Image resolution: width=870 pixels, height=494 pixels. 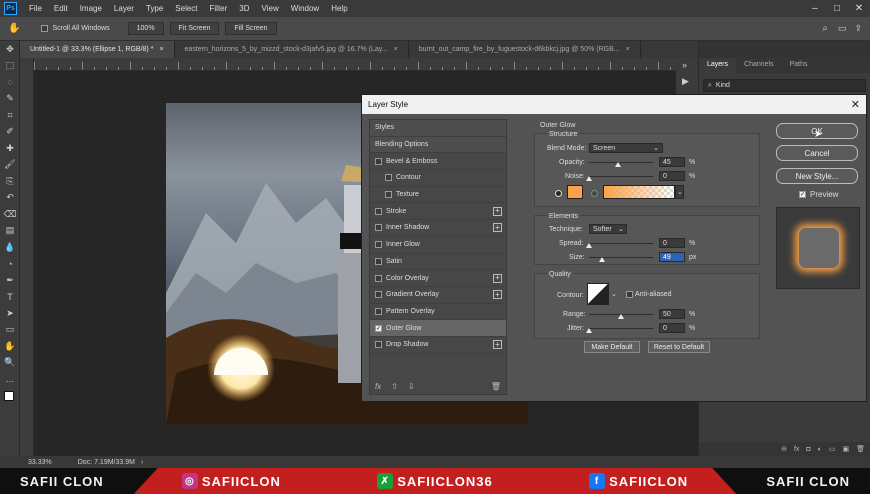 What do you see at coordinates (10, 297) in the screenshot?
I see `type-tool-icon: T` at bounding box center [10, 297].